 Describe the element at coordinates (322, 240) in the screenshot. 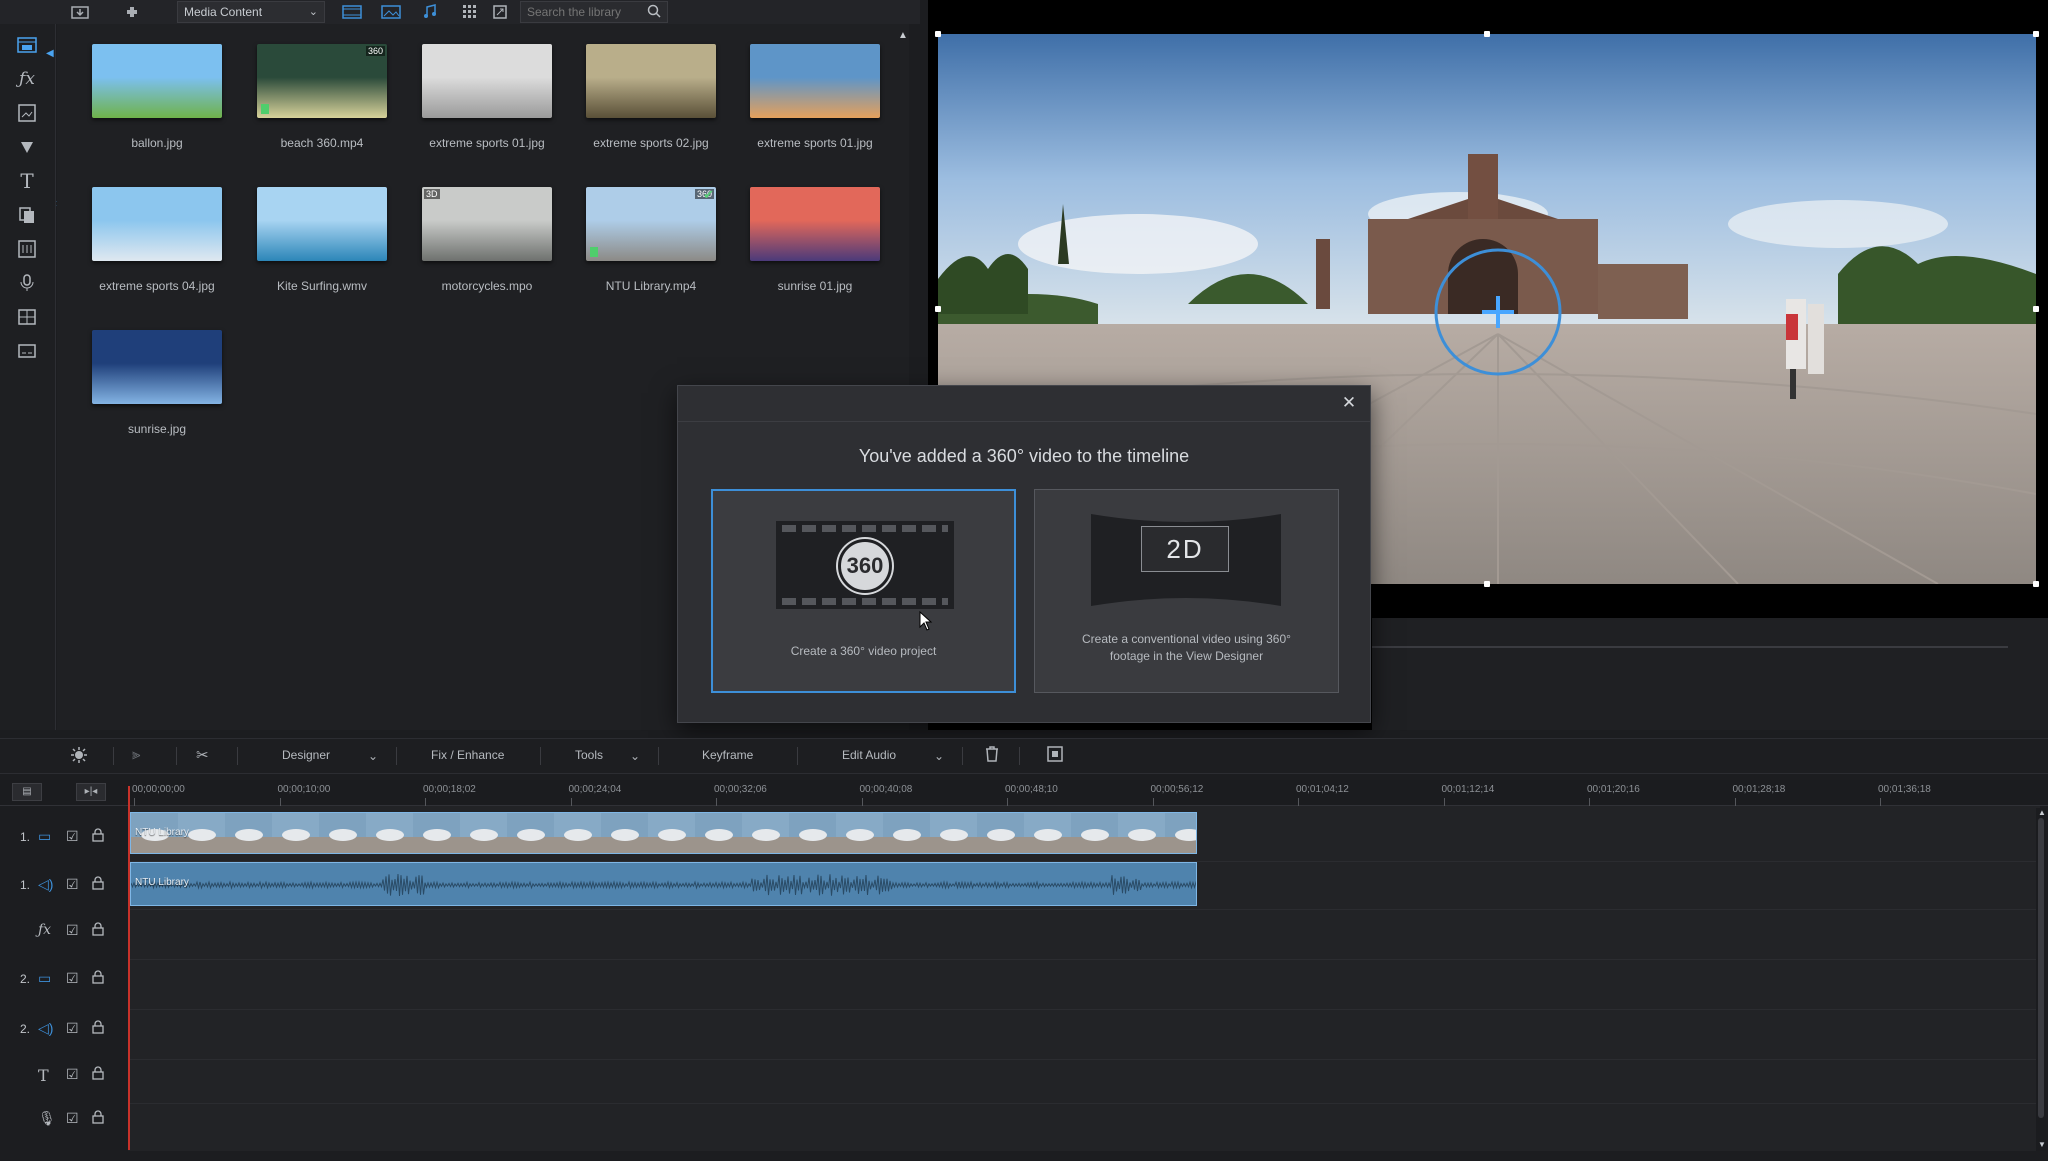

I see `media-item: Kite Surfing.wmv` at that location.